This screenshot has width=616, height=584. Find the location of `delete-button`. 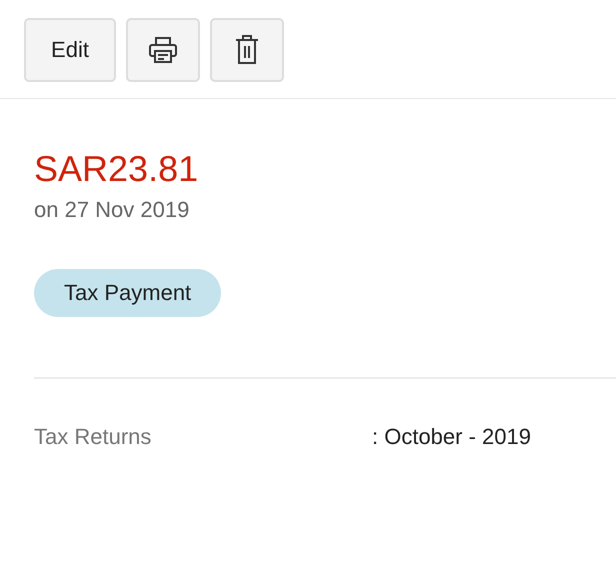

delete-button is located at coordinates (247, 50).